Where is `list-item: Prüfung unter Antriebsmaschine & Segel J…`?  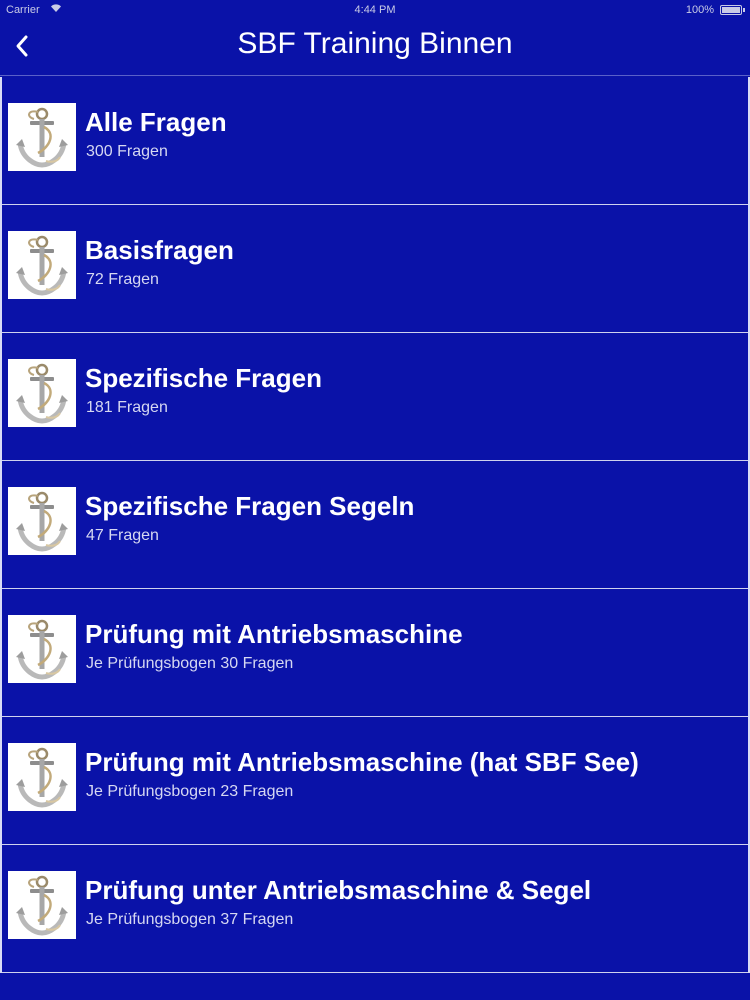 list-item: Prüfung unter Antriebsmaschine & Segel J… is located at coordinates (375, 909).